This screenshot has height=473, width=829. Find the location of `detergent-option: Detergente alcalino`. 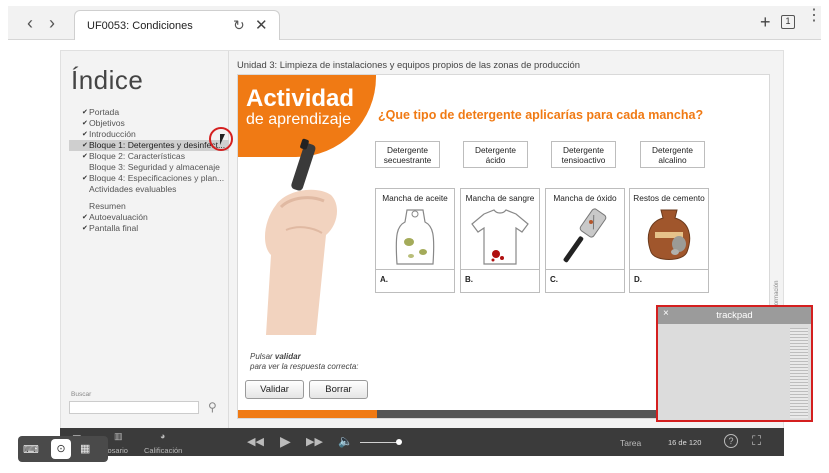

detergent-option: Detergente alcalino is located at coordinates (672, 154).